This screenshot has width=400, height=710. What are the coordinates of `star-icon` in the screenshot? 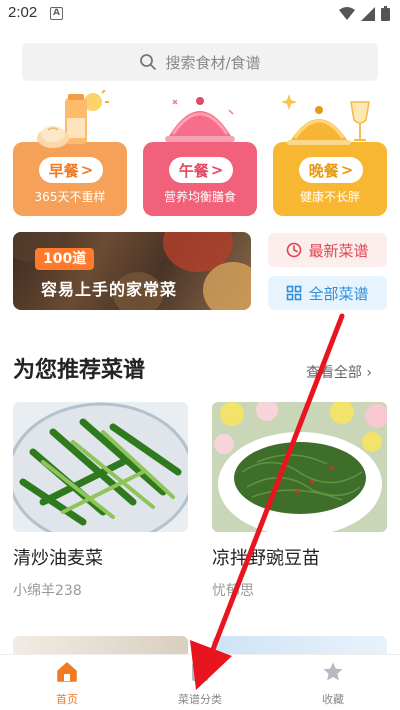 It's located at (333, 671).